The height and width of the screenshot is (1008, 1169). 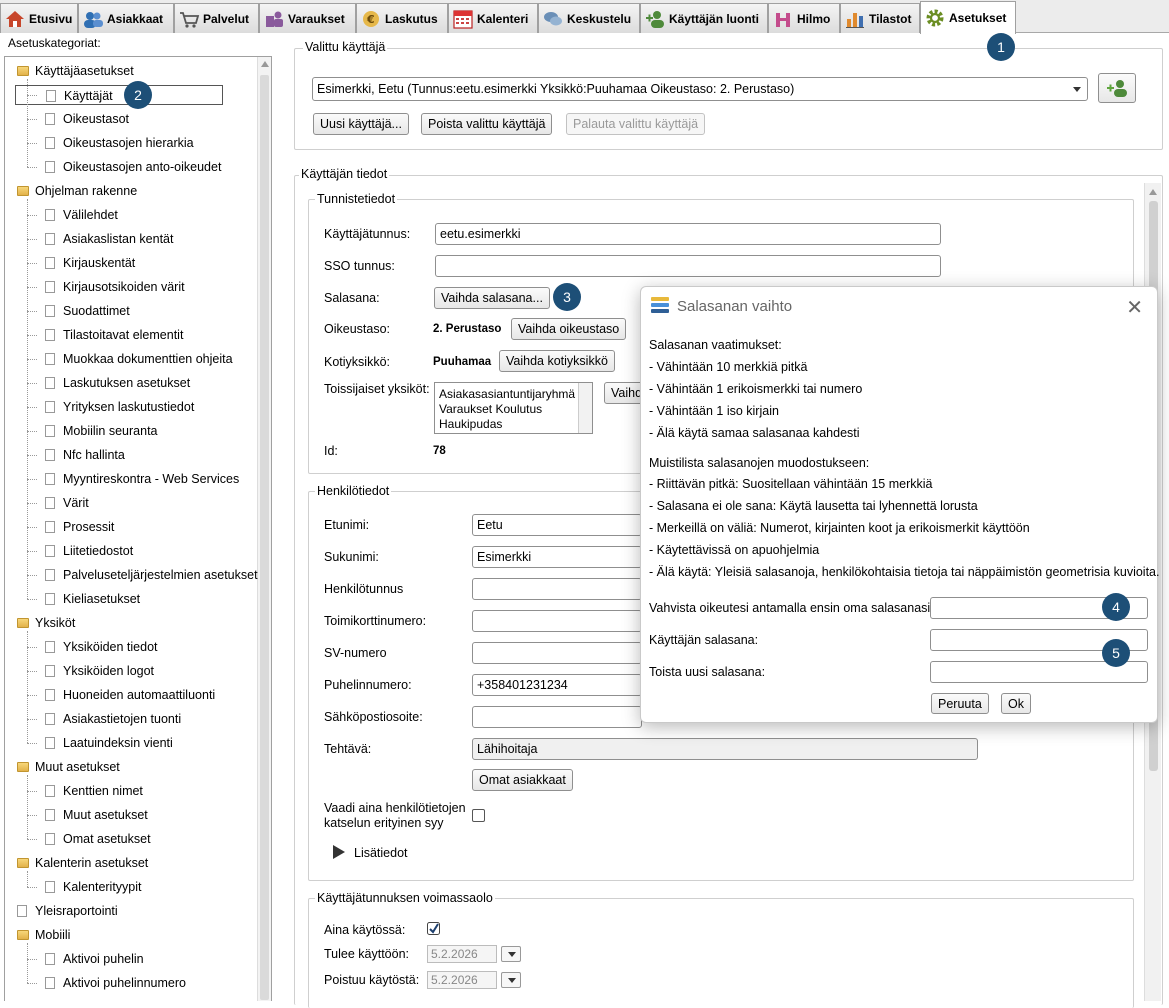 What do you see at coordinates (462, 954) in the screenshot?
I see `start-date-field: 5.2.2026` at bounding box center [462, 954].